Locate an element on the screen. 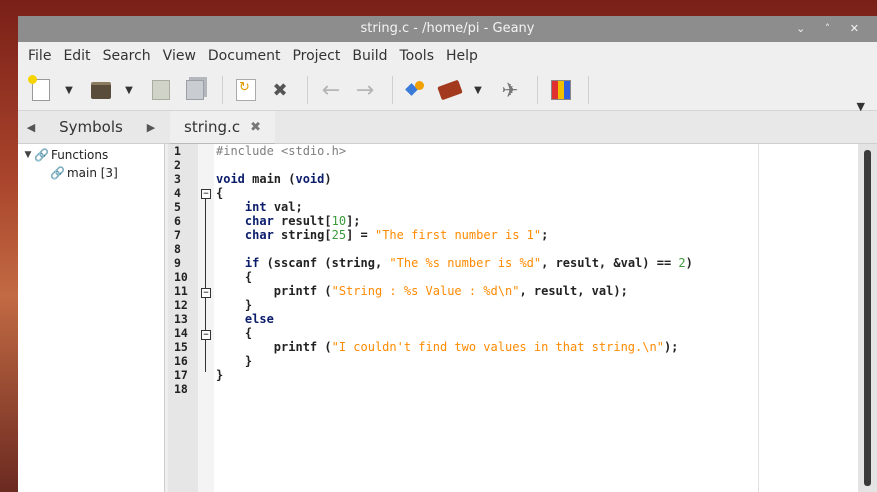 The height and width of the screenshot is (492, 877). menu-edit: Edit is located at coordinates (76, 56).